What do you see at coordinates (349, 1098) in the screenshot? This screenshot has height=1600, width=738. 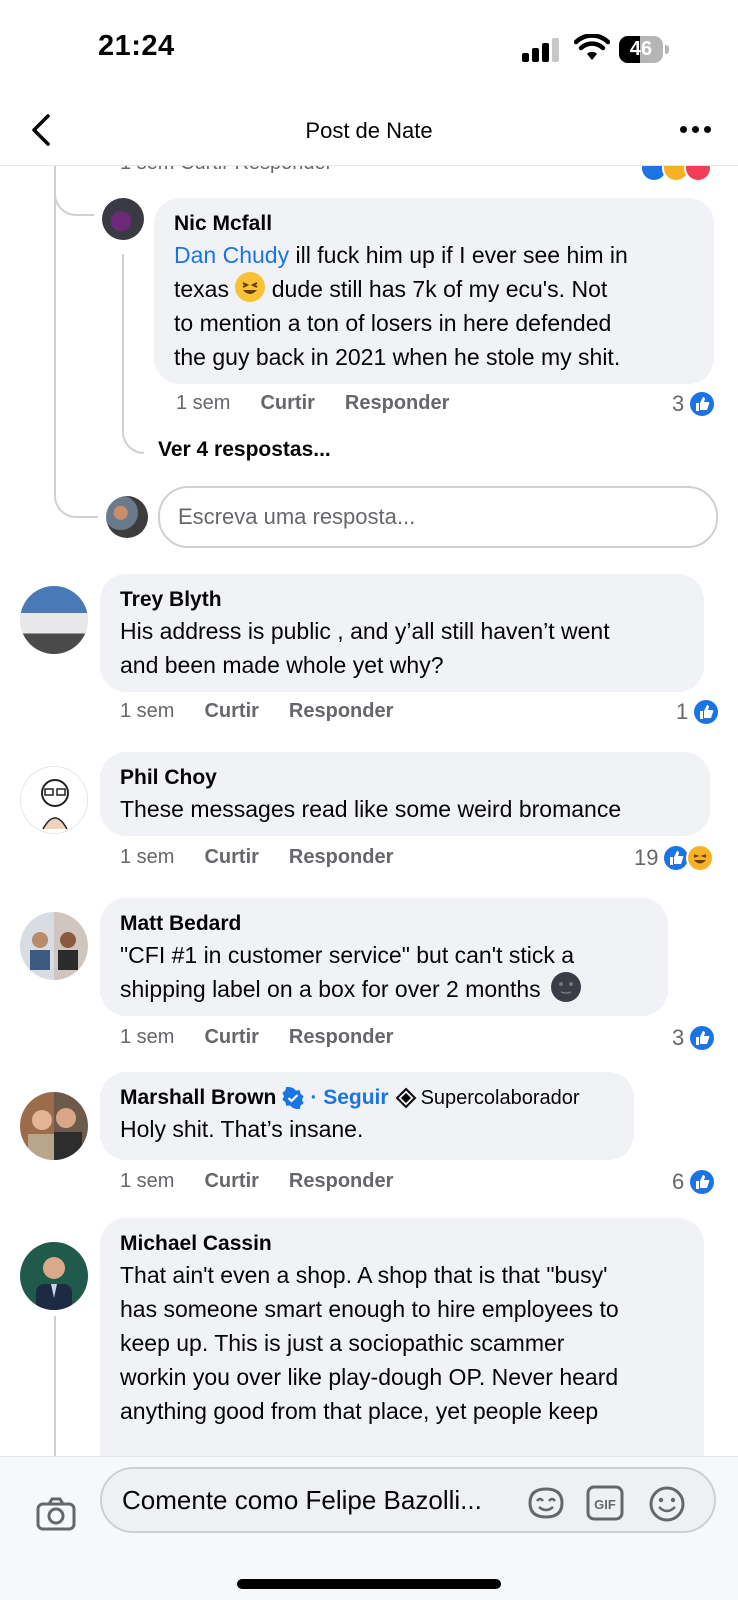 I see `follow-button: · Seguir` at bounding box center [349, 1098].